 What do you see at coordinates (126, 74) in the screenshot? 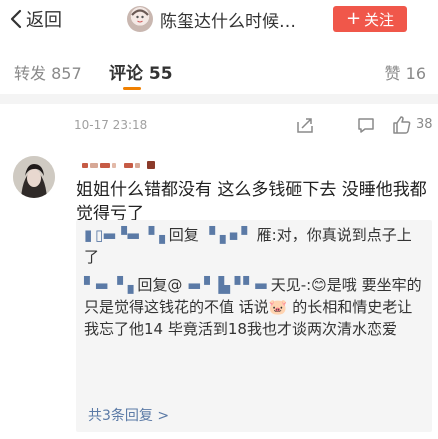
I see `tab-comments-label: 评论` at bounding box center [126, 74].